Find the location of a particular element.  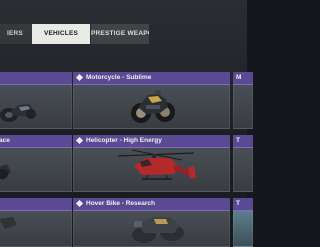

motorcycle-icon is located at coordinates (153, 106).